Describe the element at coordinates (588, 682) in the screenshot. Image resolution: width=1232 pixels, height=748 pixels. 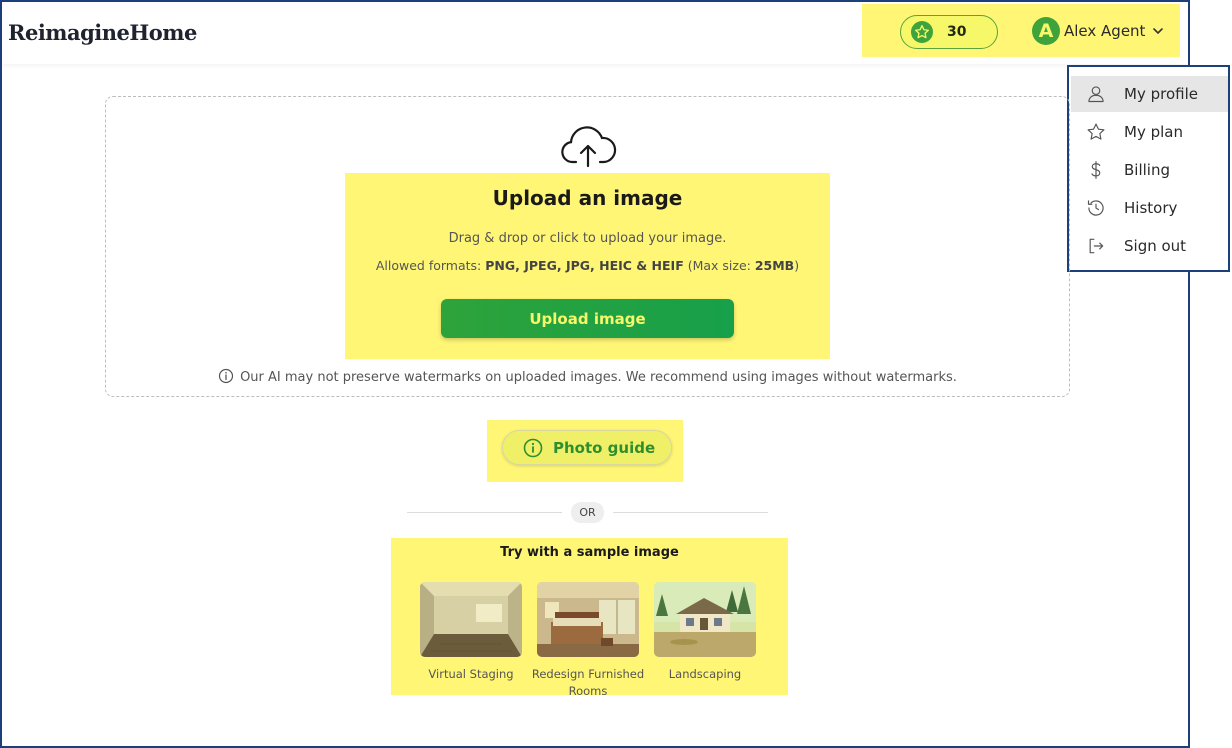
I see `sample-label: Redesign Furnished Rooms` at that location.